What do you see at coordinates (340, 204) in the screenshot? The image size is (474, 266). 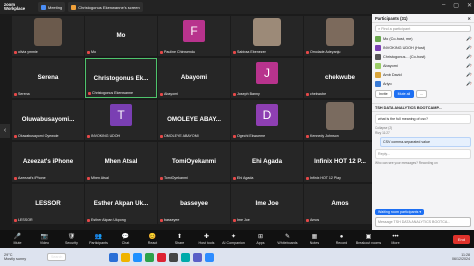 I see `participant-video-tile: Amos Amos` at bounding box center [340, 204].